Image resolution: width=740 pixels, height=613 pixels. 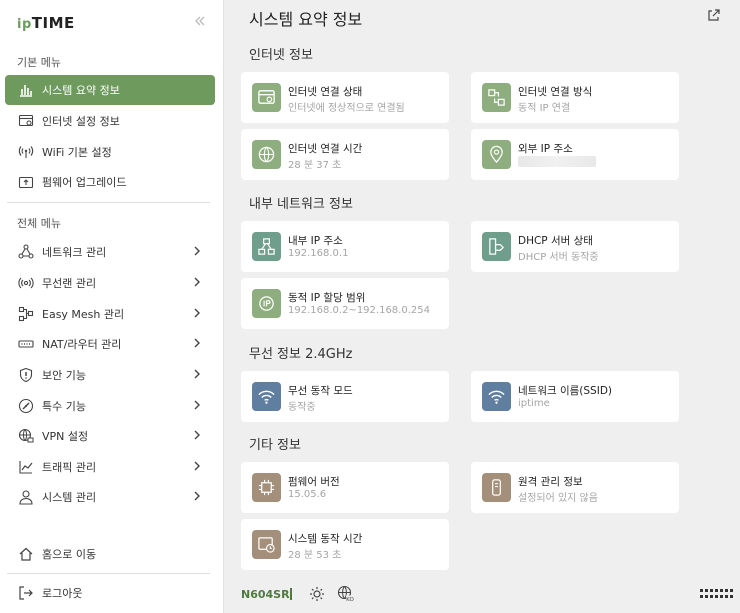 I want to click on masked-ip-blur, so click(x=557, y=161).